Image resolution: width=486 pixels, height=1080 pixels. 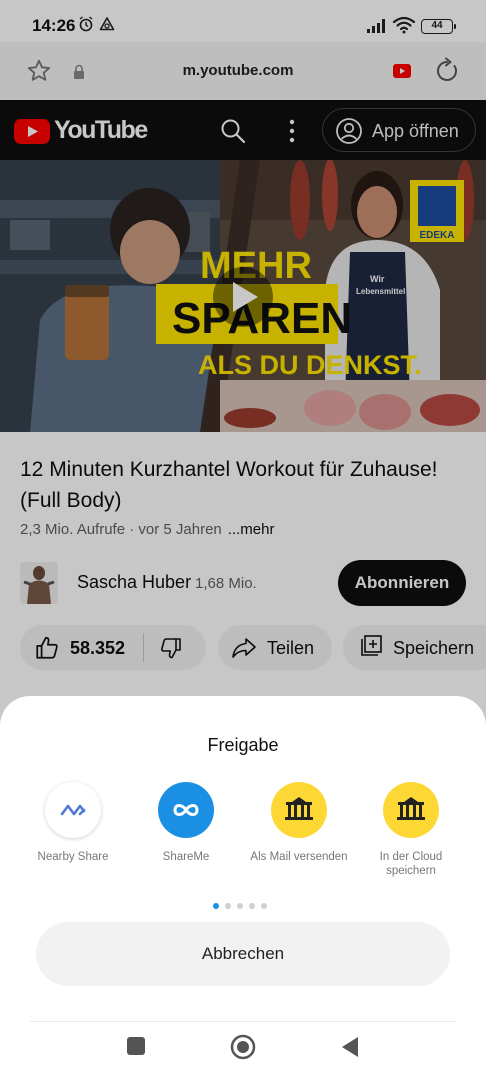 I want to click on share-target-label: ShareMe, so click(x=186, y=857).